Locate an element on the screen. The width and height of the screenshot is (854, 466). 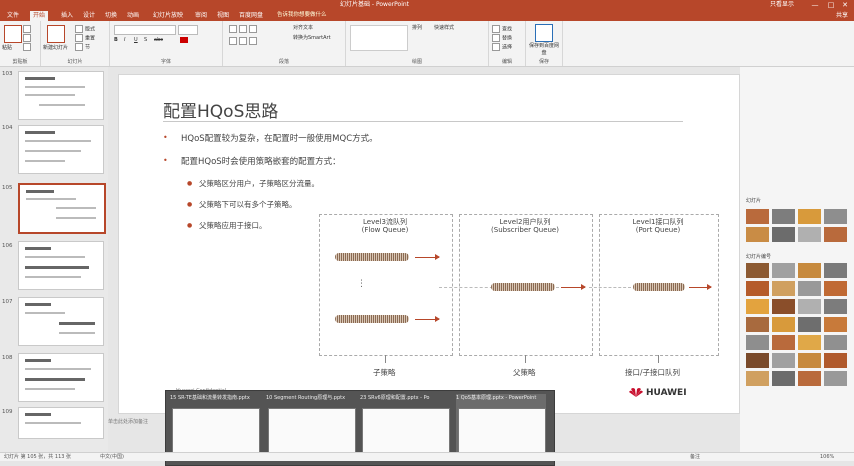
window-preview-1: 15 SR-TE基础和流量转发指南.pptx is located at coordinates (215, 426).